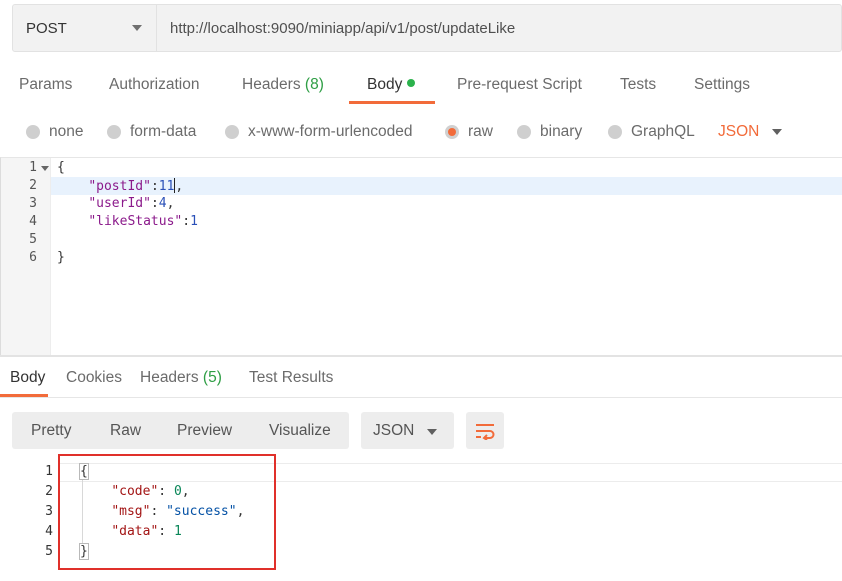 The height and width of the screenshot is (581, 842). I want to click on option-form-data-label: form-data, so click(163, 131).